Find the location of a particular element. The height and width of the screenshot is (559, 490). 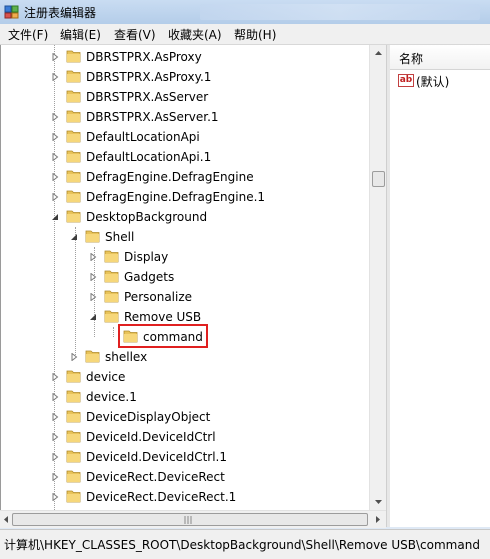

scroll-down-arrow-icon is located at coordinates (378, 501).